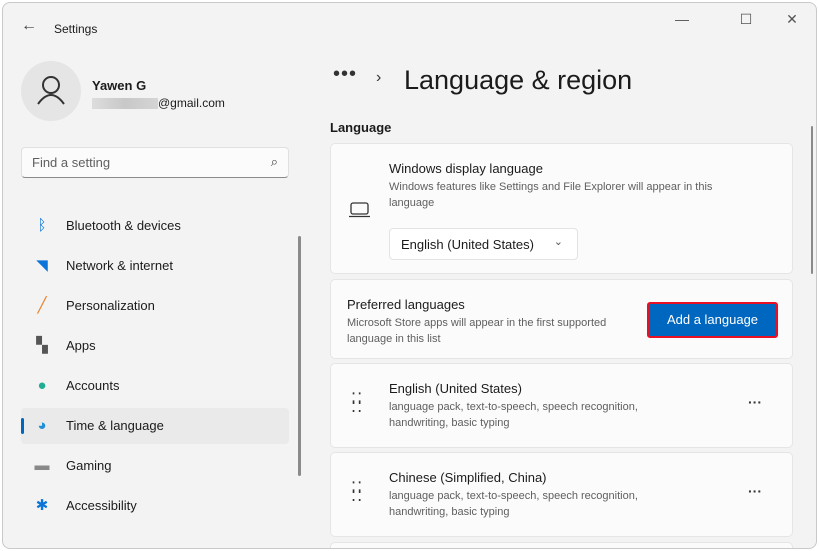 The image size is (819, 551). I want to click on sidebar-item-personalization: ╱ Personalization, so click(155, 306).